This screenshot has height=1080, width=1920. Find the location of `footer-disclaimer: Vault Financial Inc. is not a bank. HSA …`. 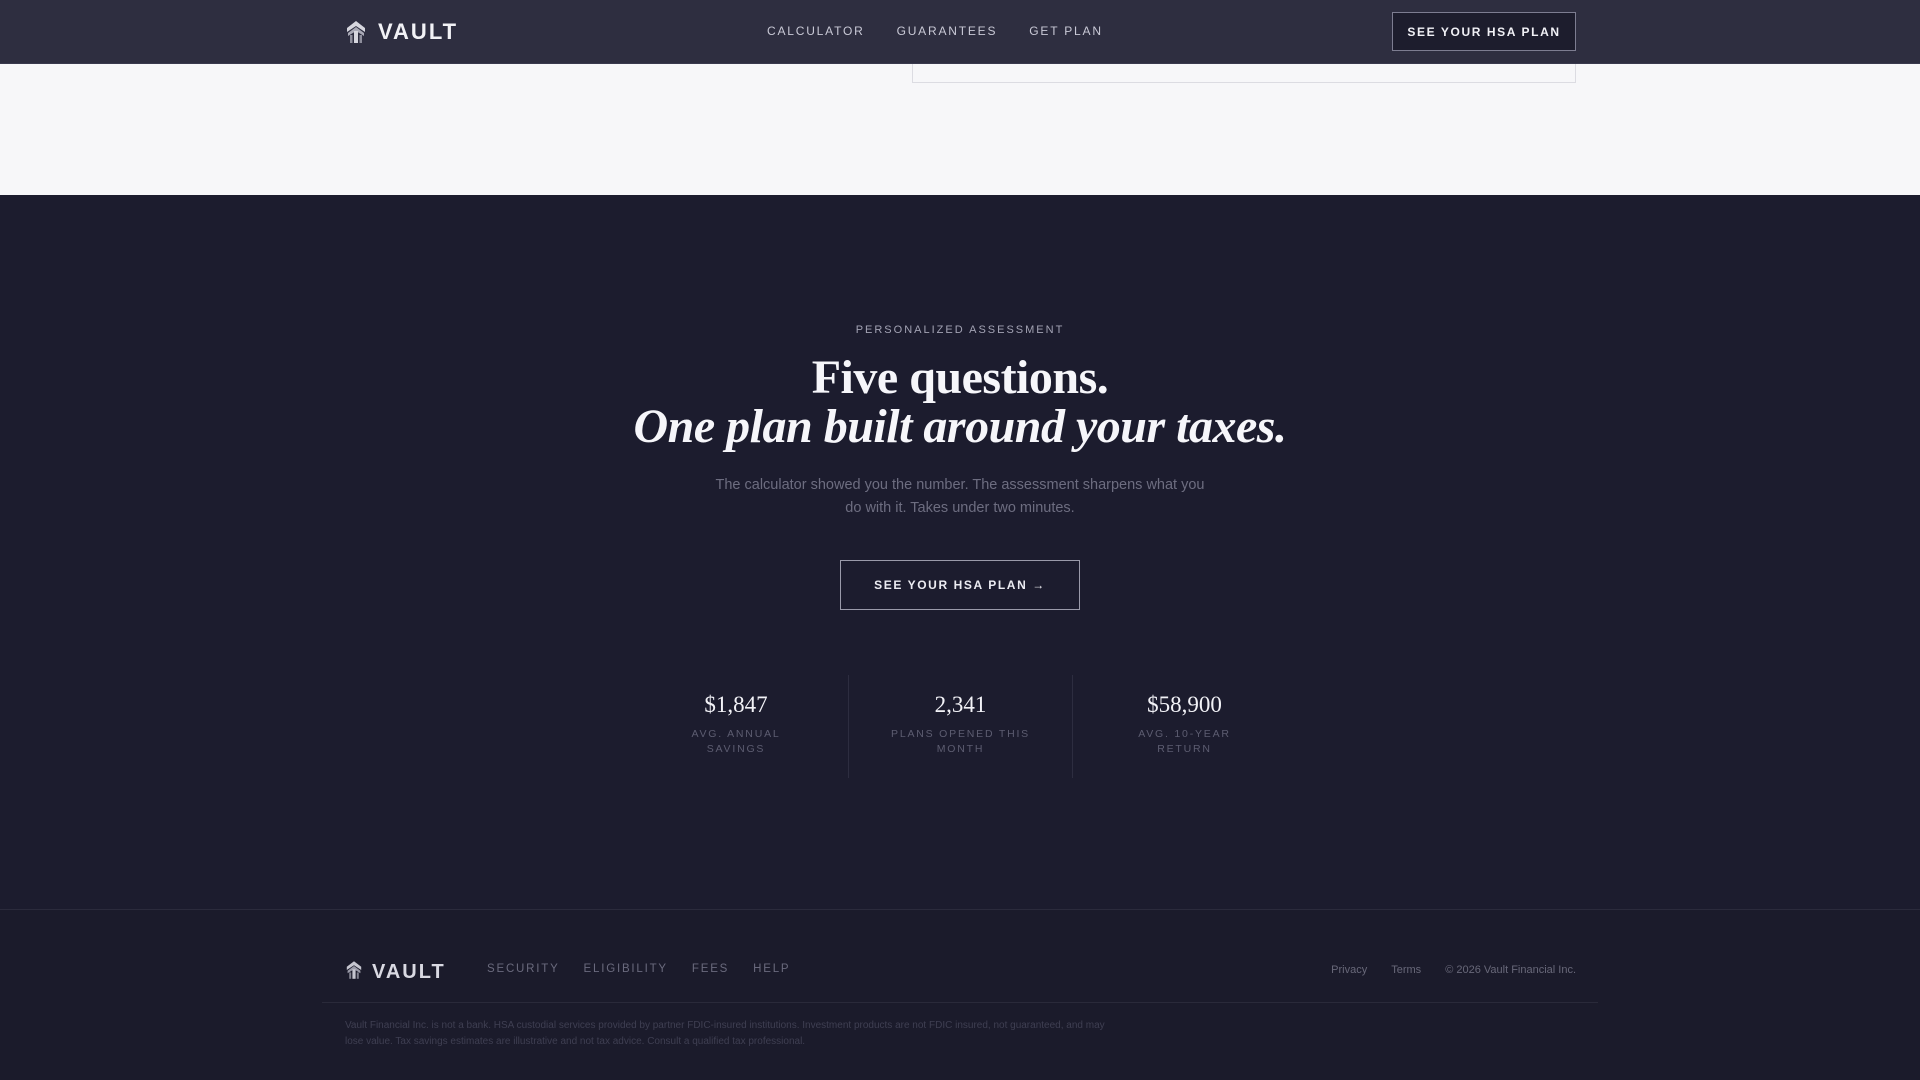

footer-disclaimer: Vault Financial Inc. is not a bank. HSA … is located at coordinates (725, 1033).